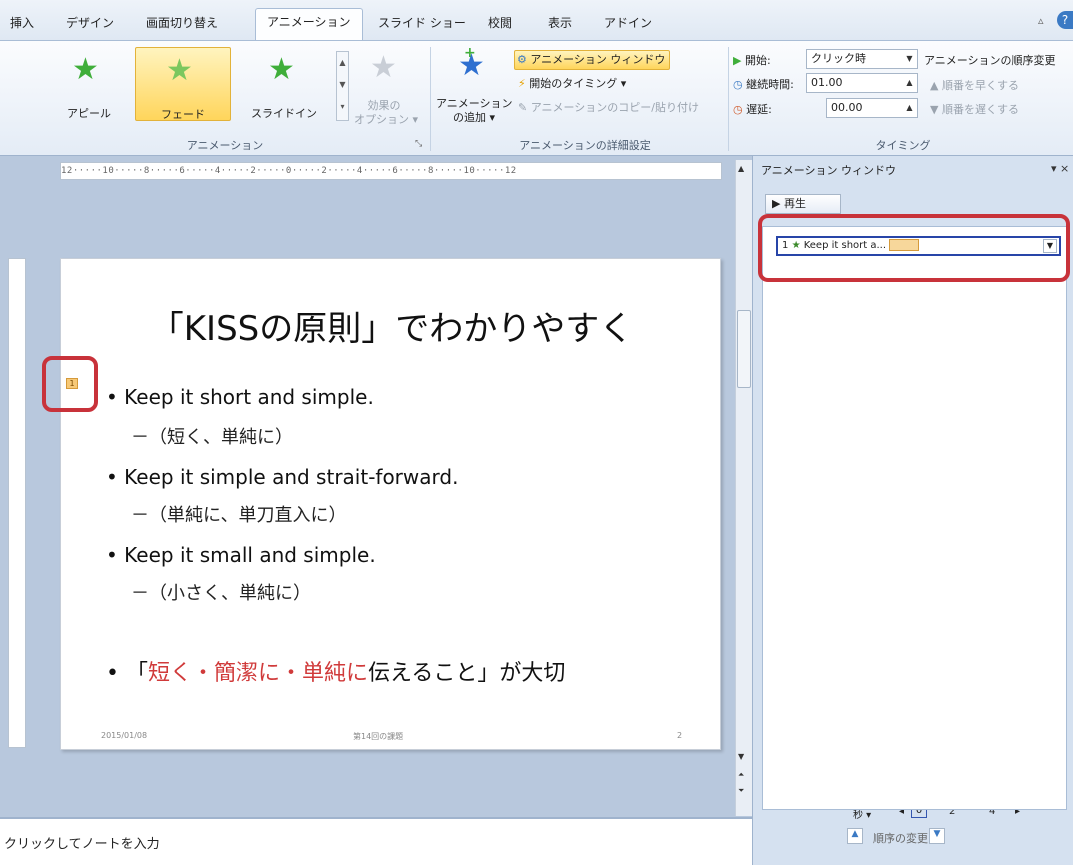 This screenshot has width=1073, height=865. Describe the element at coordinates (737, 60) in the screenshot. I see `play-small-icon: ▶` at that location.